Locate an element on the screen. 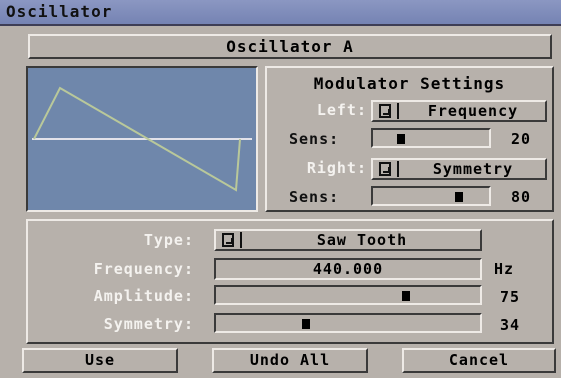  type-cycle-button: Saw Tooth is located at coordinates (348, 240).